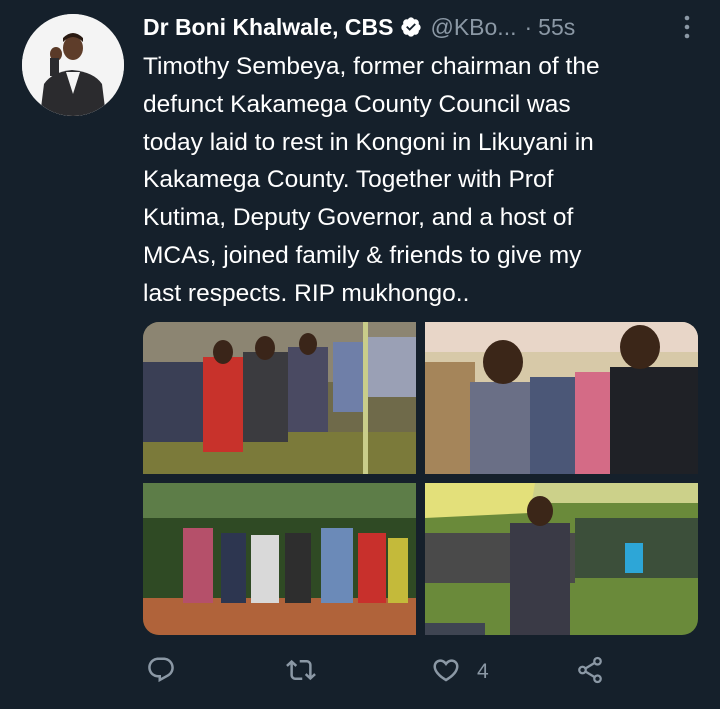 The width and height of the screenshot is (720, 709). I want to click on tweet-header: Dr Boni Khalwale, CBS @KBo... · 55s, so click(423, 27).